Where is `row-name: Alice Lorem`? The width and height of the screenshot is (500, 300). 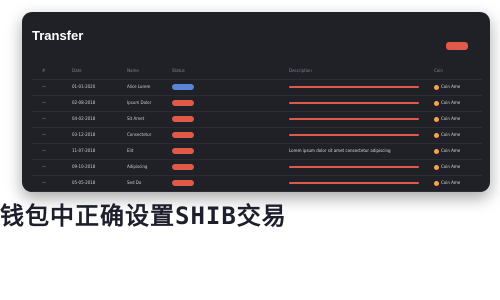 row-name: Alice Lorem is located at coordinates (139, 86).